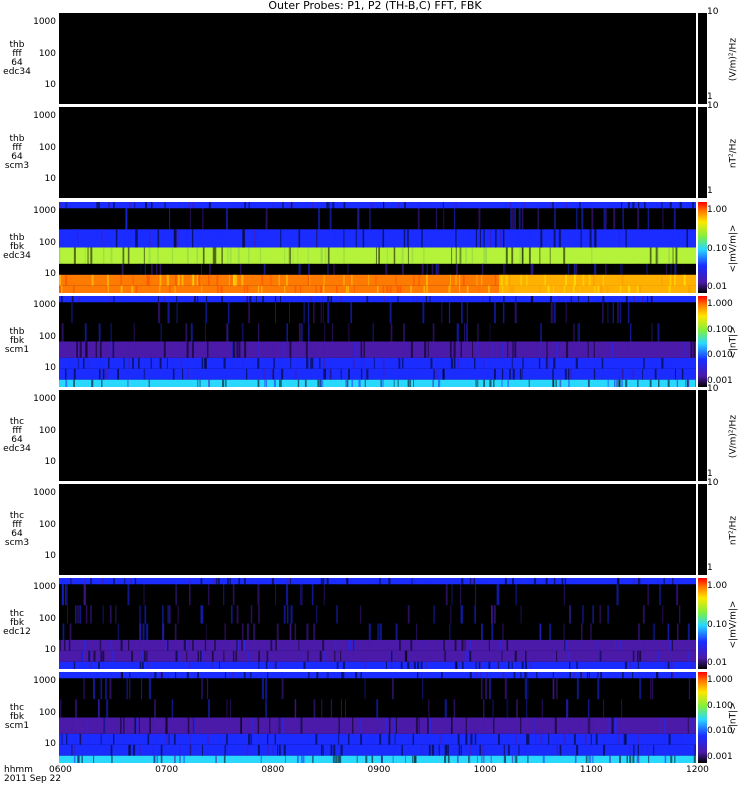  What do you see at coordinates (44, 399) in the screenshot?
I see `y-tick-label: 1000` at bounding box center [44, 399].